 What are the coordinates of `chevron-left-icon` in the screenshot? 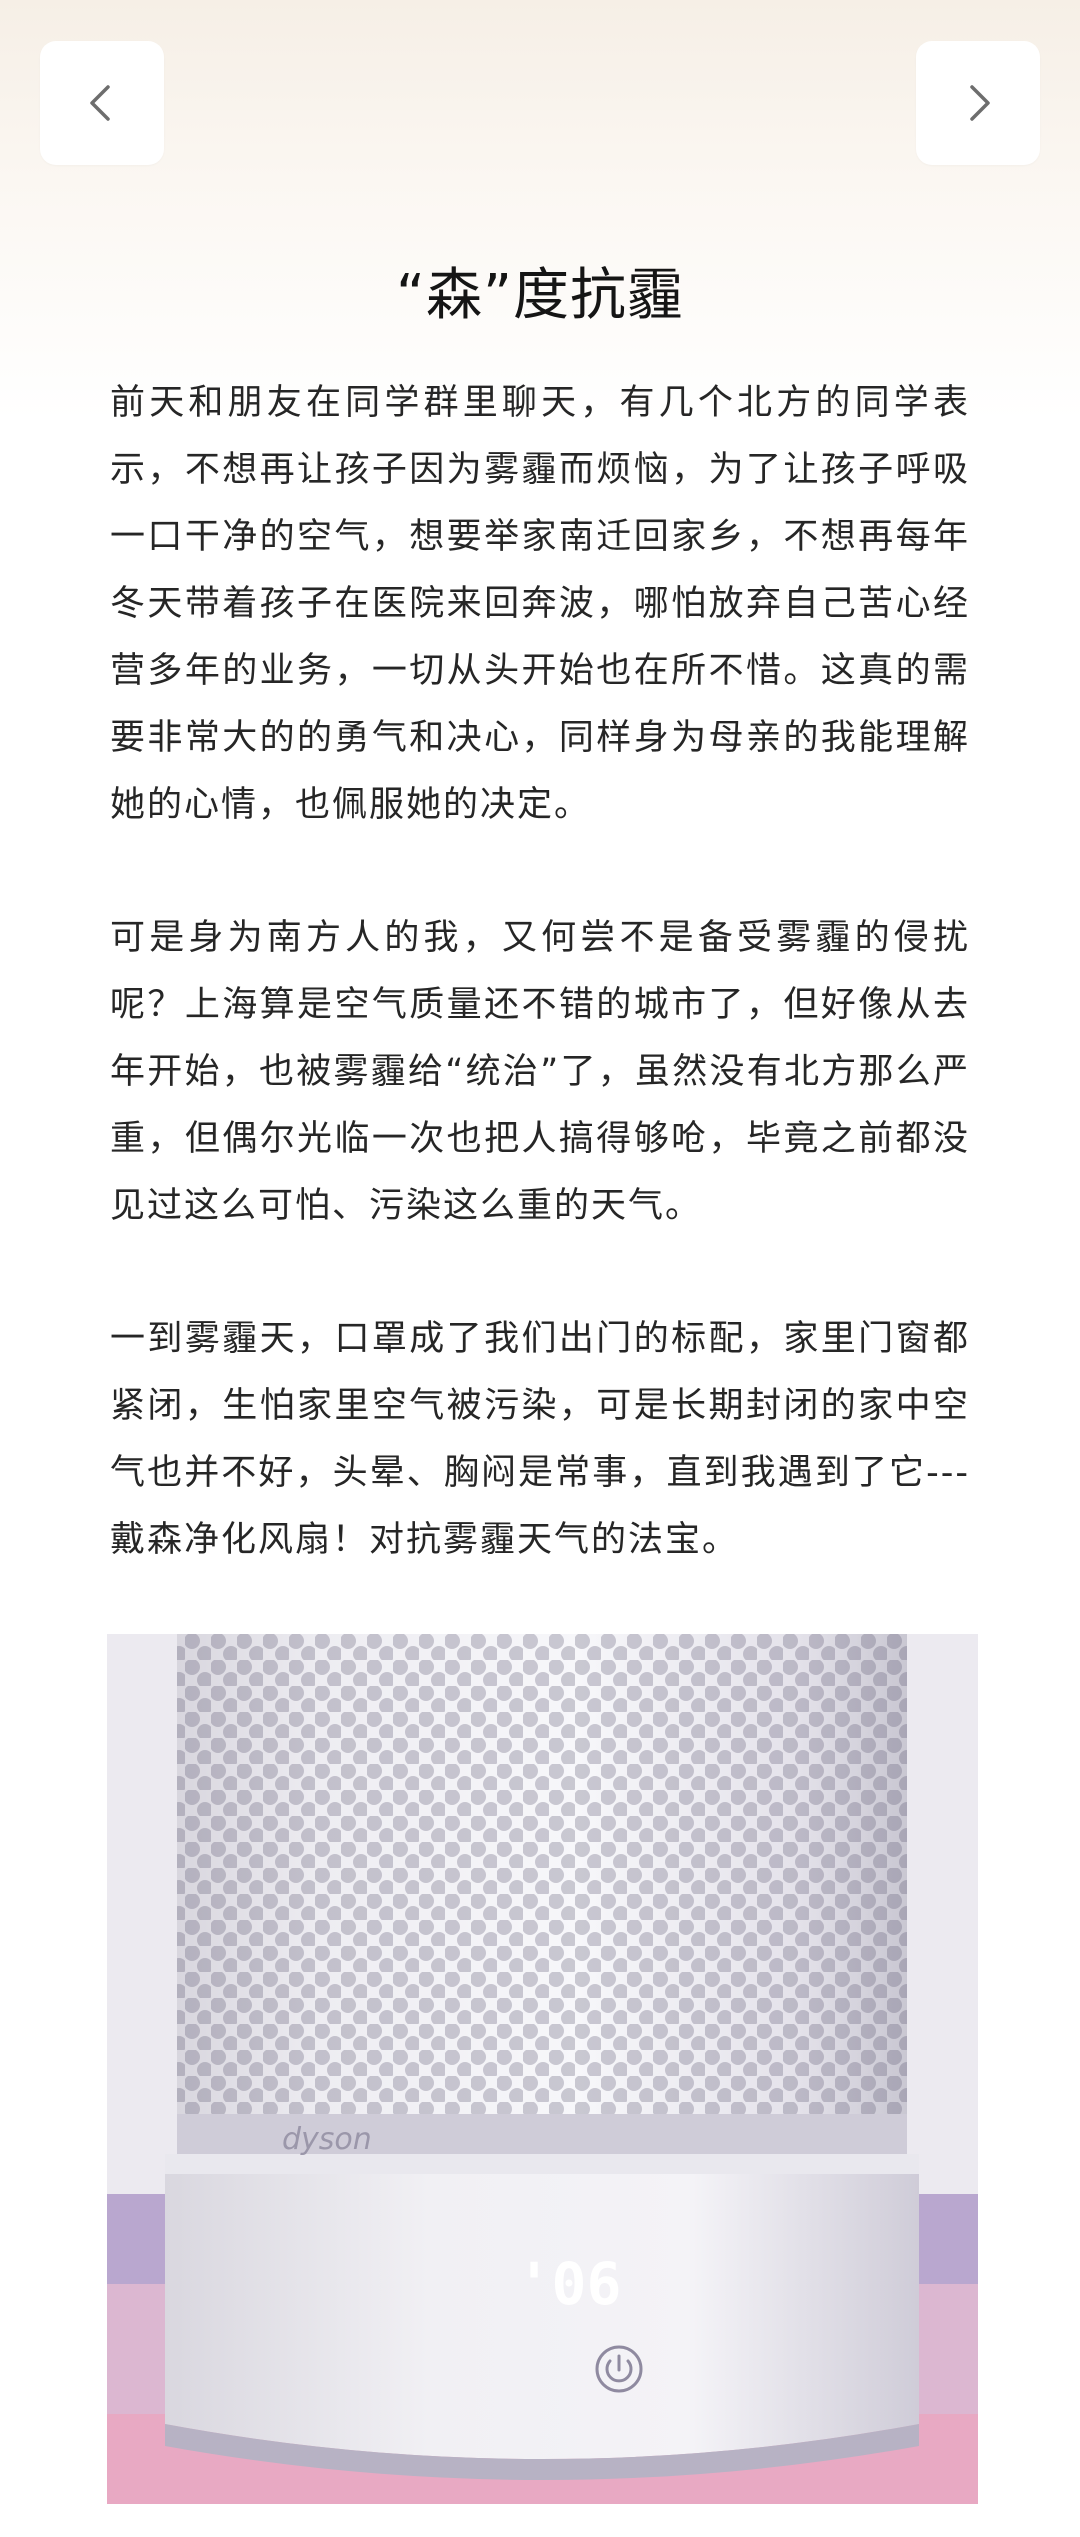 It's located at (100, 103).